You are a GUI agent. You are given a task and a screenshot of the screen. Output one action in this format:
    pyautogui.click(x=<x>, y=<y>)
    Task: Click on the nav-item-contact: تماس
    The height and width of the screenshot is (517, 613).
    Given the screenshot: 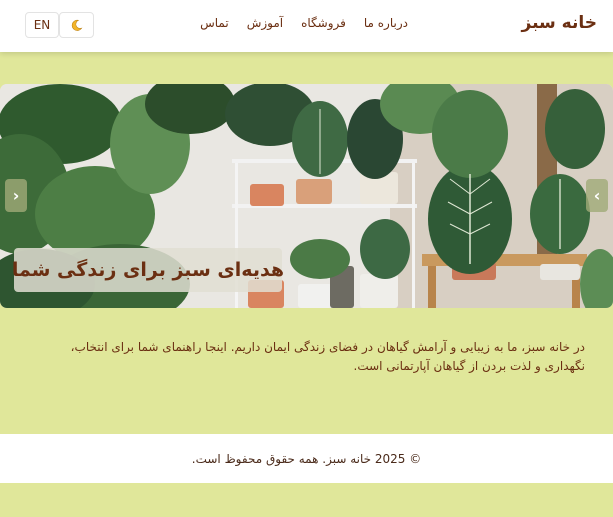 What is the action you would take?
    pyautogui.click(x=214, y=23)
    